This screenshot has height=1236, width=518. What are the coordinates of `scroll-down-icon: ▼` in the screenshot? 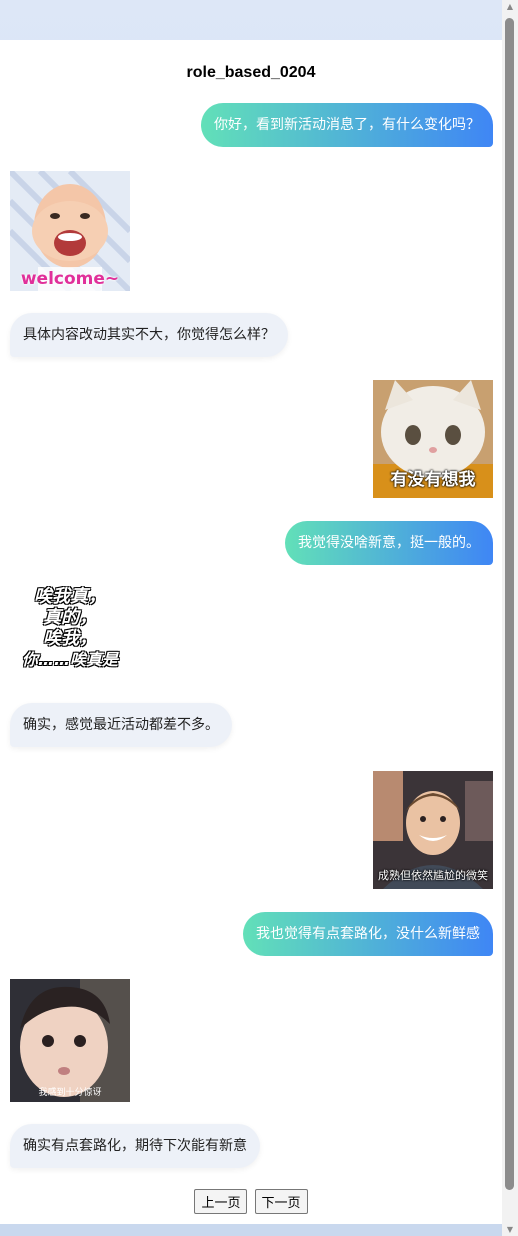 It's located at (510, 1229).